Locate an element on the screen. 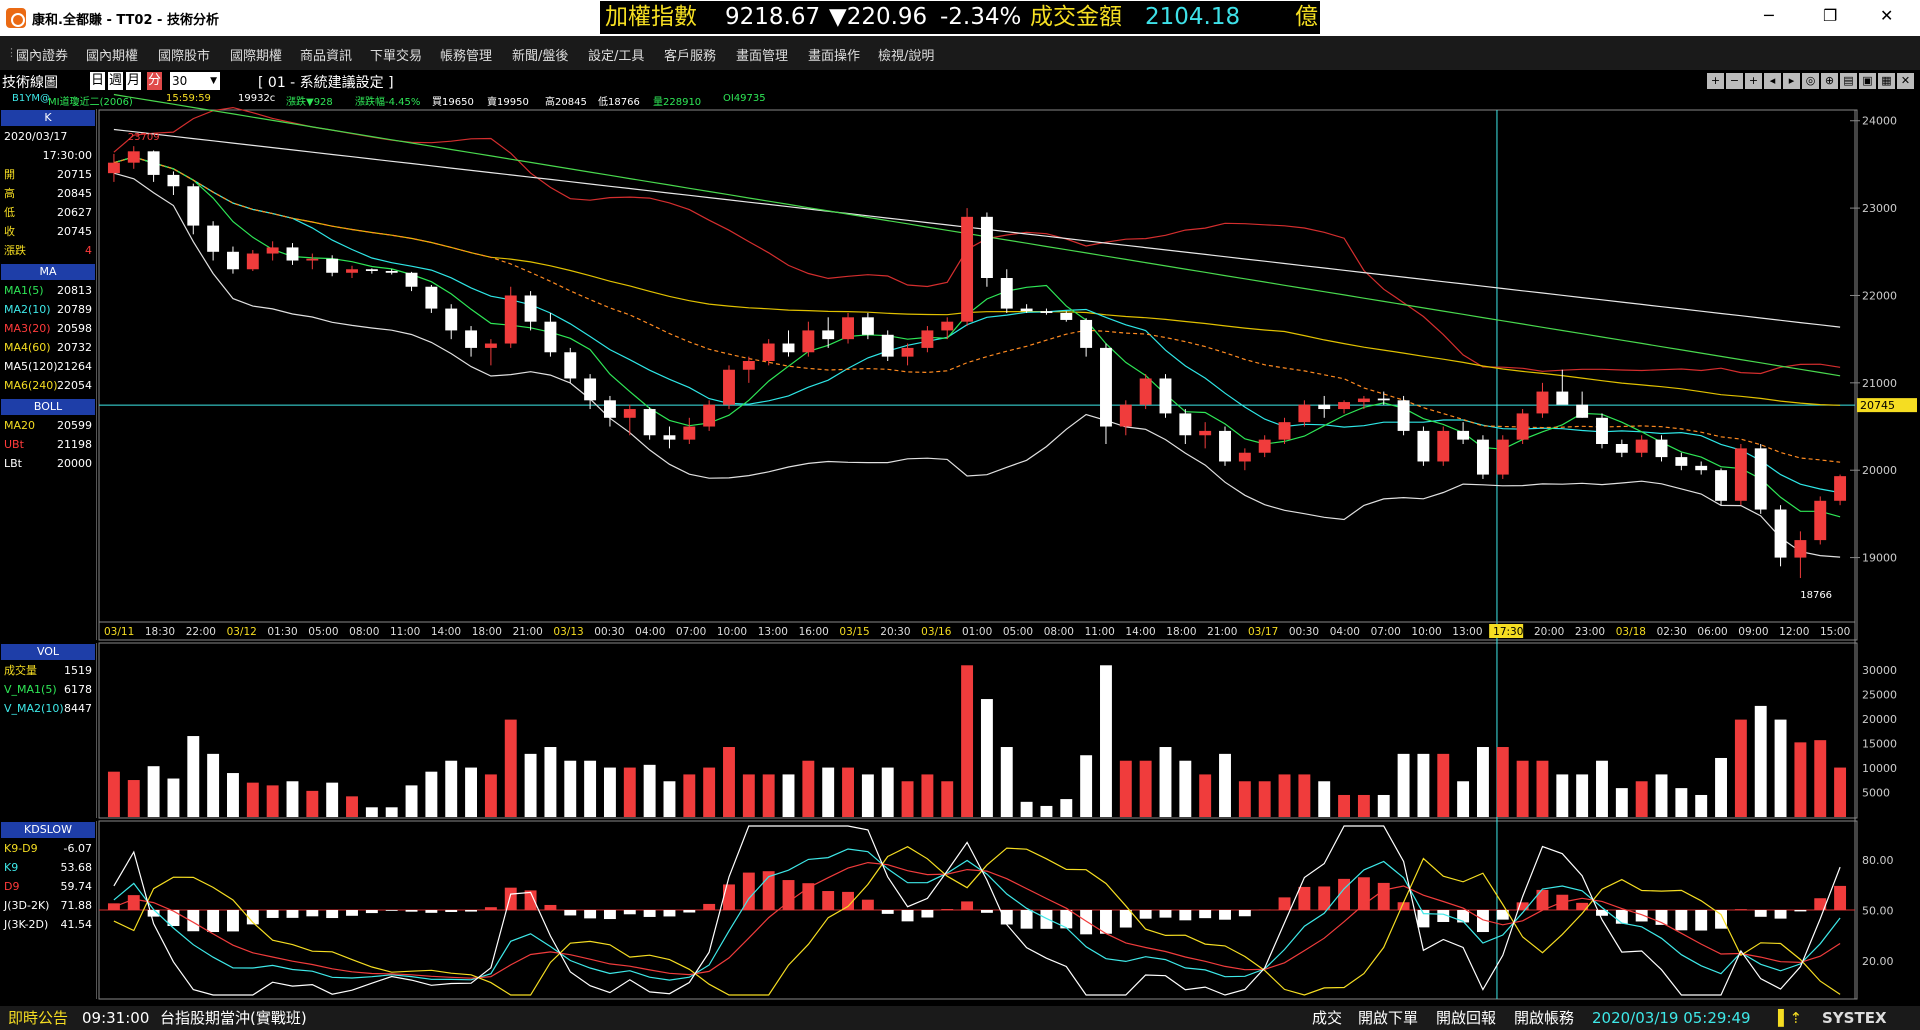 The image size is (1920, 1030). price-tick-label: 19000 is located at coordinates (1879, 558).